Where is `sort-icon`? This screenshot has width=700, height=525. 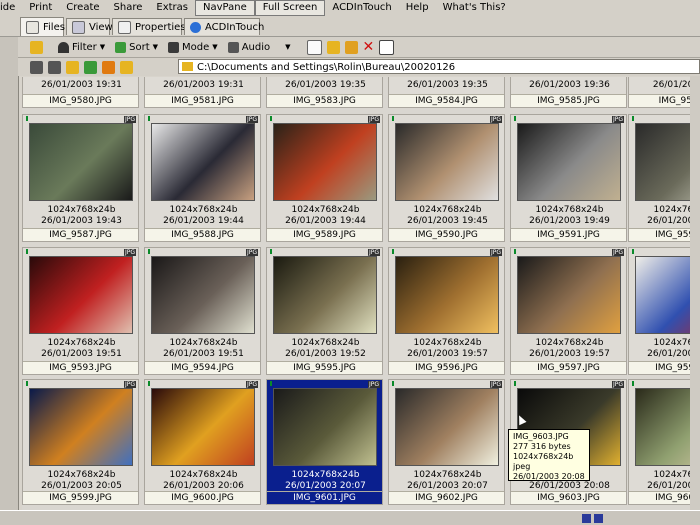
sort-icon is located at coordinates (121, 47).